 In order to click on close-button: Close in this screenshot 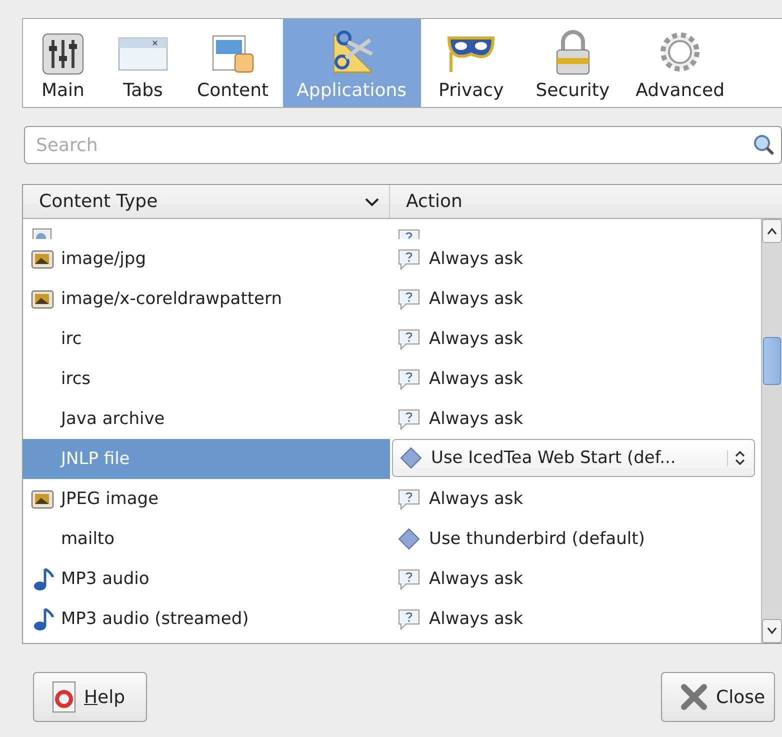, I will do `click(718, 697)`.